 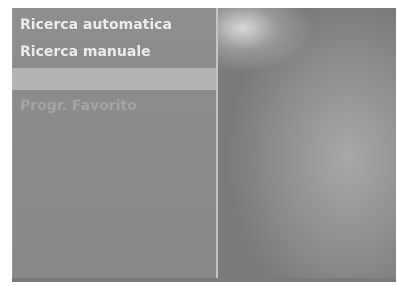 I want to click on menu-item-favorite-program: Progr. Favorito, so click(x=114, y=106).